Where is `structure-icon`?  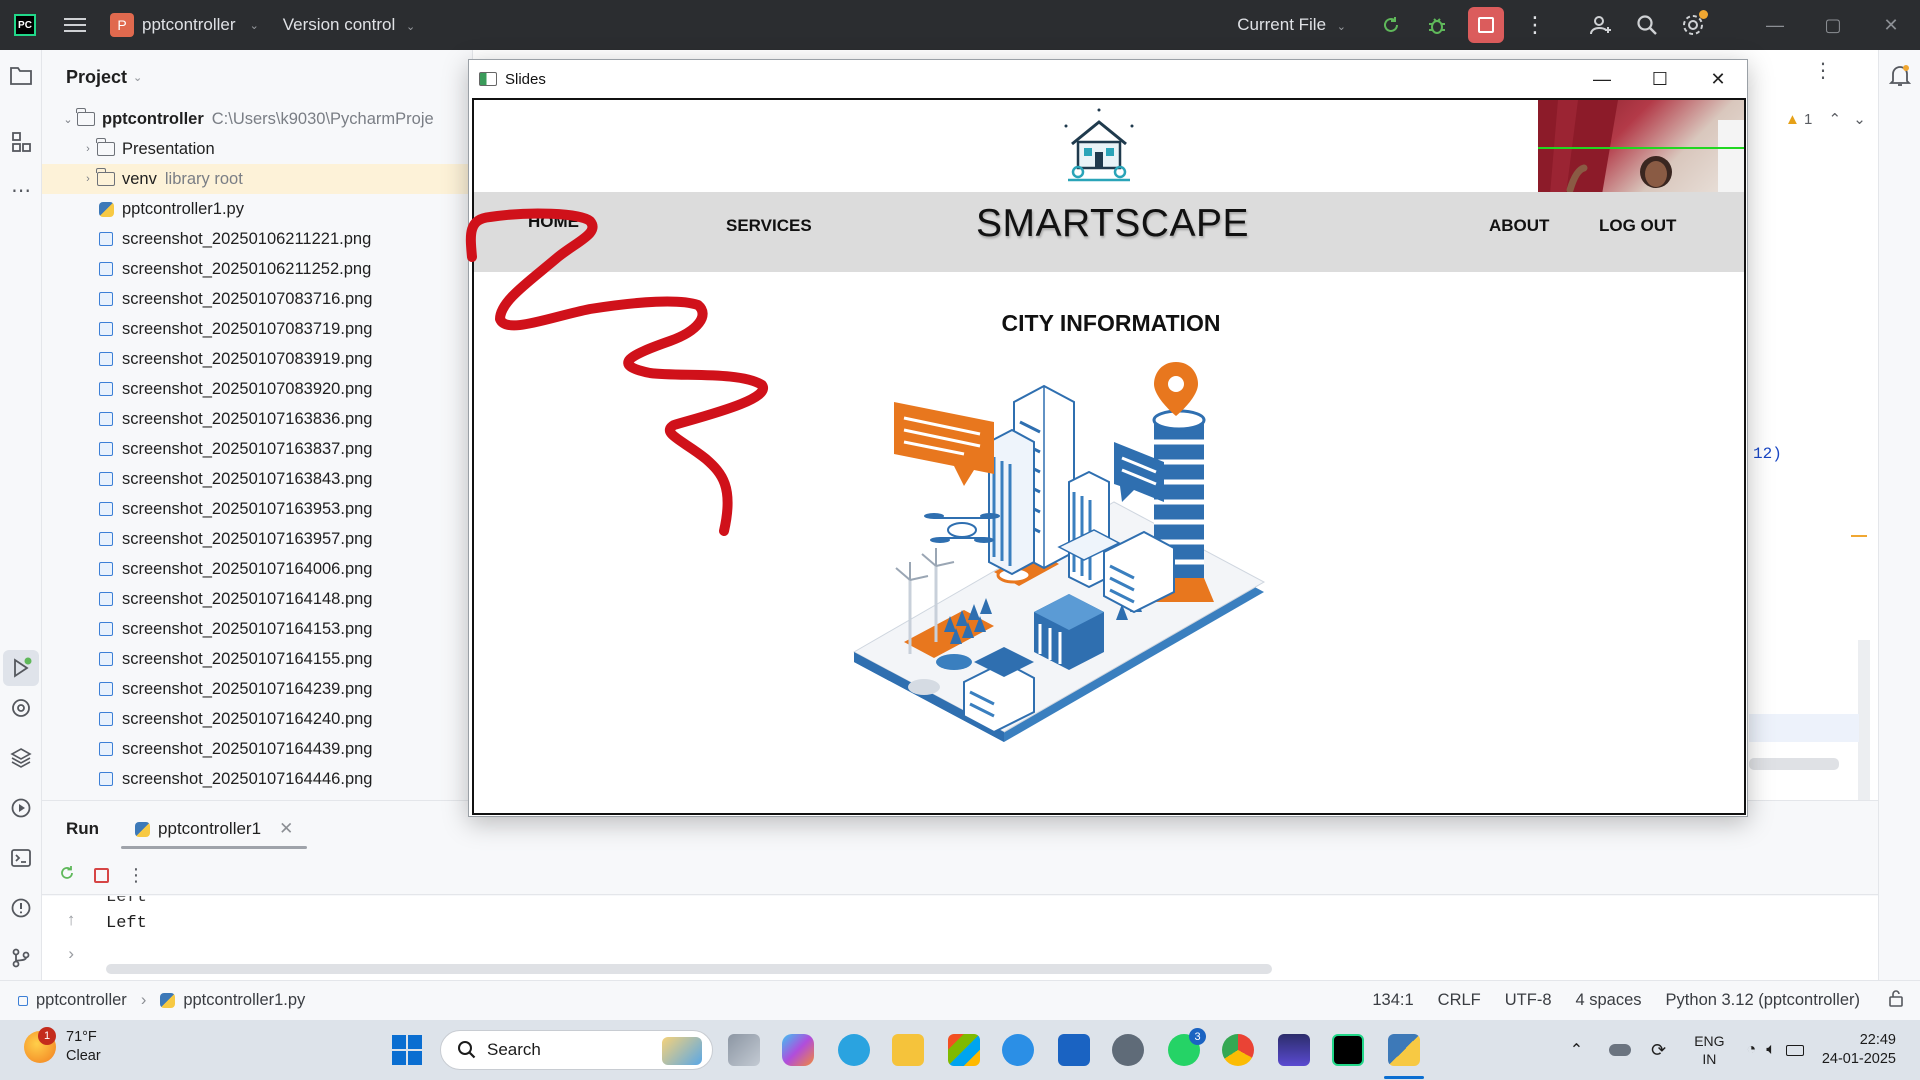
structure-icon is located at coordinates (21, 142).